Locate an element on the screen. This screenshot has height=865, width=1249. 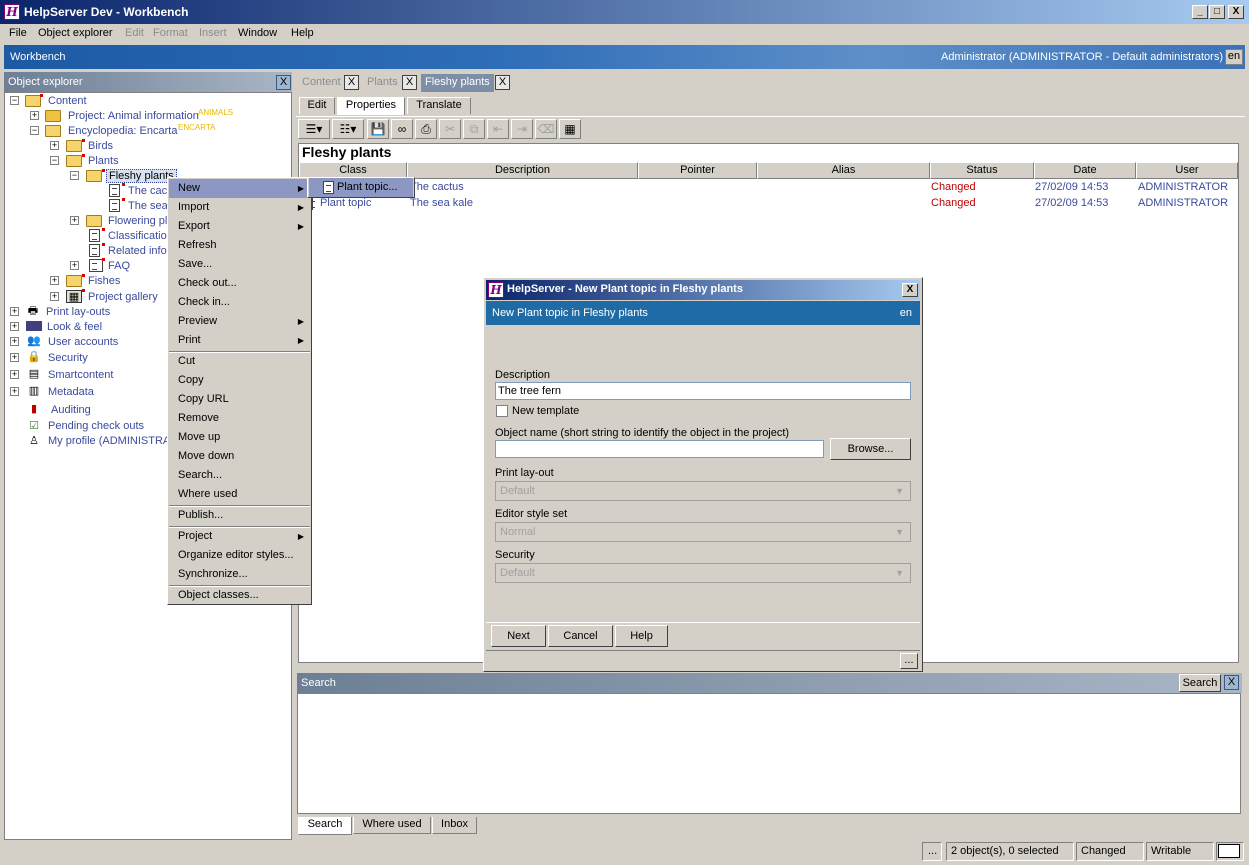
column-header-date: Date is located at coordinates (1085, 170).